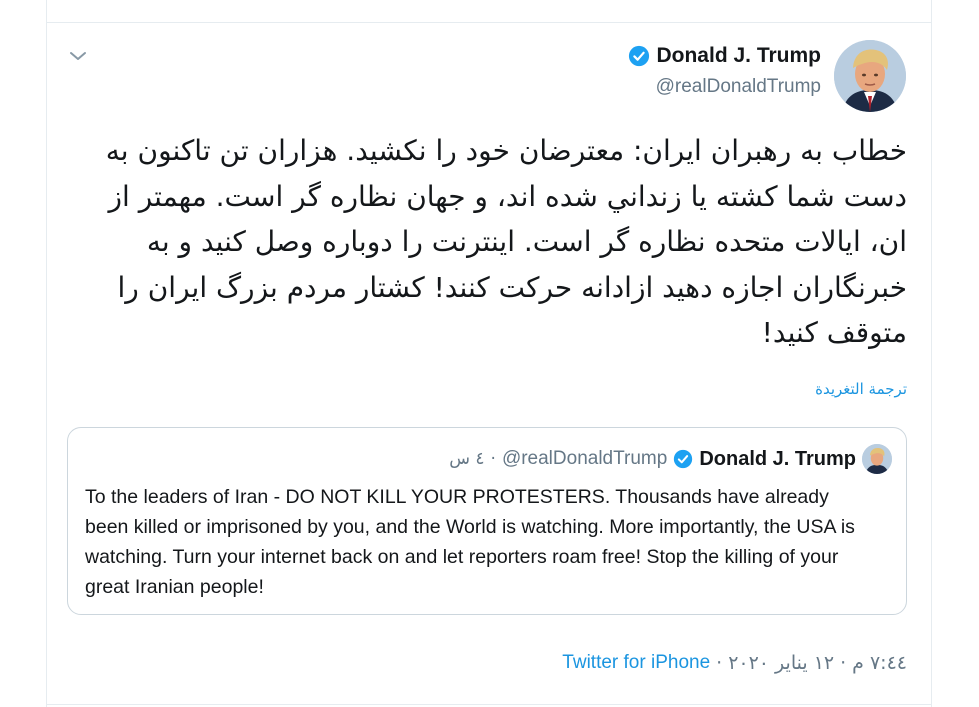 This screenshot has height=707, width=979. Describe the element at coordinates (489, 22) in the screenshot. I see `top-divider` at that location.